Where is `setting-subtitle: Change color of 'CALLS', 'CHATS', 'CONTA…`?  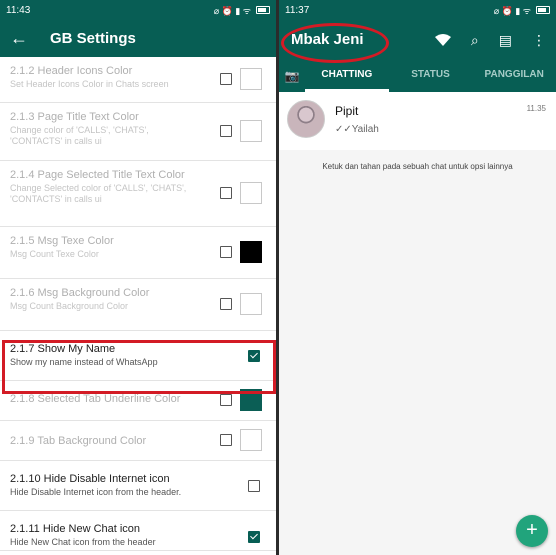
setting-subtitle: Change color of 'CALLS', 'CHATS', 'CONTA… is located at coordinates (79, 135).